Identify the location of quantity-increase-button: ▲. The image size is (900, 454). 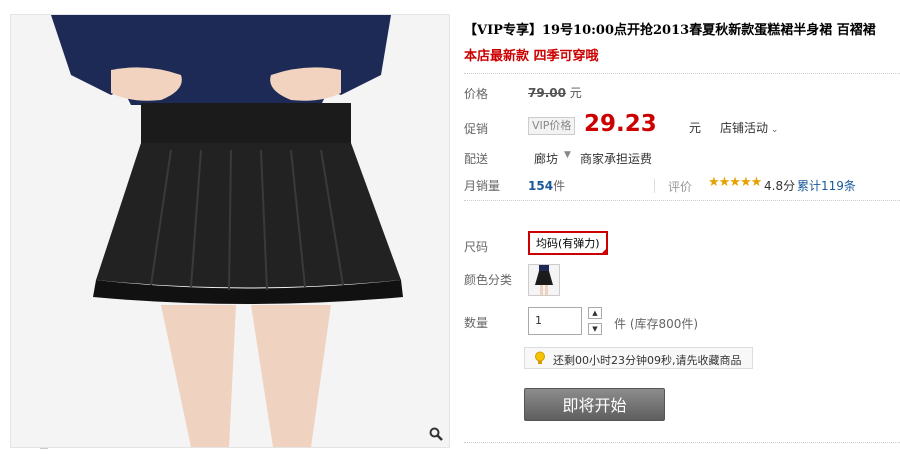
(595, 313).